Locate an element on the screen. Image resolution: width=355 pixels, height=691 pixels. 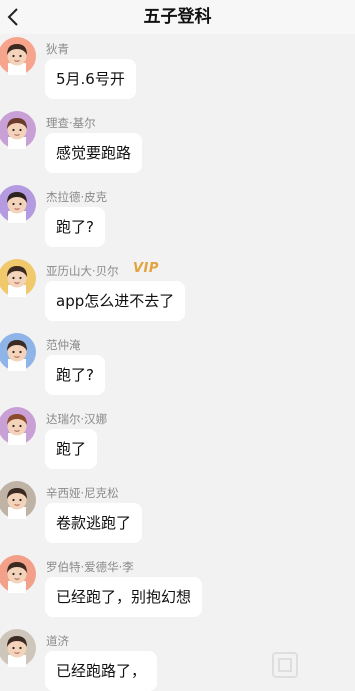
sender-name: 罗伯特·爱德华·李 is located at coordinates (90, 567).